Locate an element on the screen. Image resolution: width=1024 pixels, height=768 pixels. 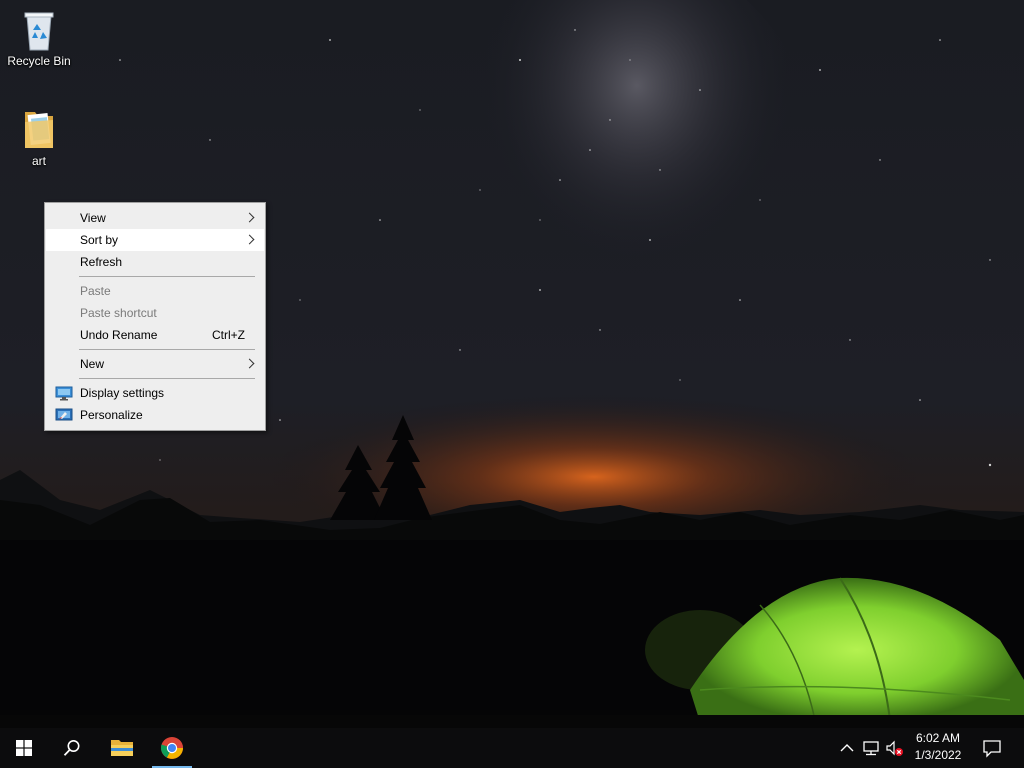
windows-logo-icon is located at coordinates (24, 748).